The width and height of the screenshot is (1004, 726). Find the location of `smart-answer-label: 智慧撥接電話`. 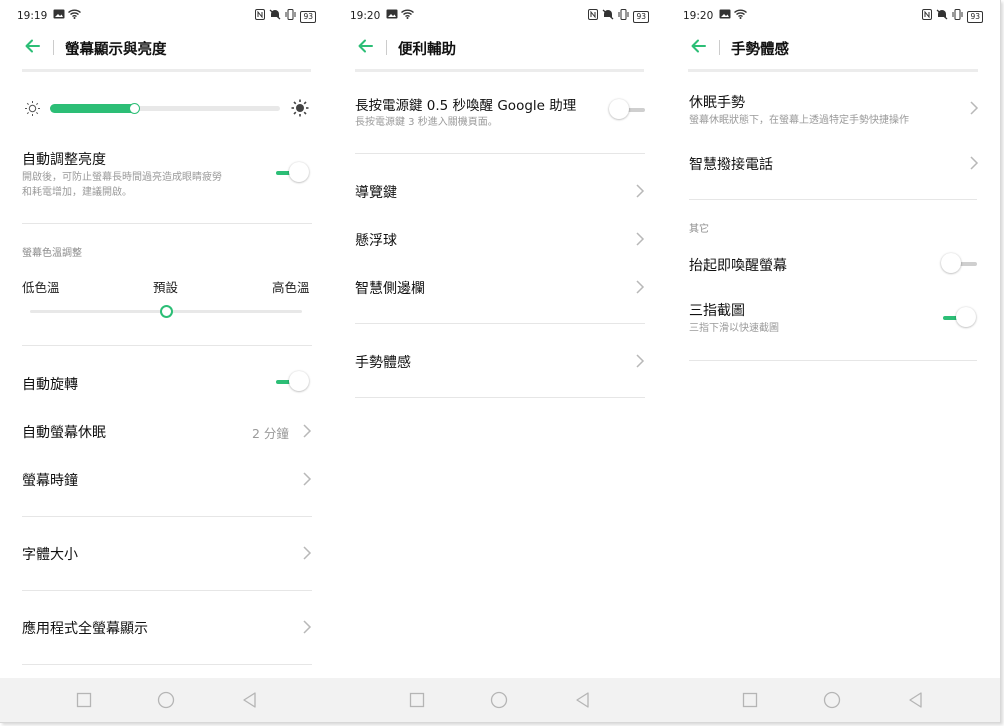

smart-answer-label: 智慧撥接電話 is located at coordinates (731, 165).